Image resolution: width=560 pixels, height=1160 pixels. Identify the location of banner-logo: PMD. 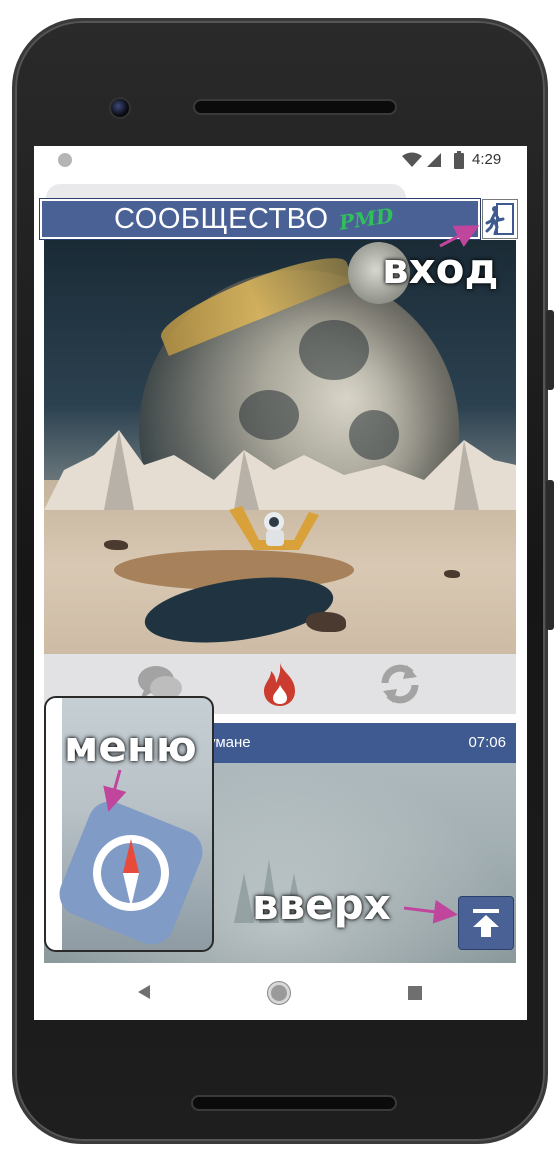
(366, 219).